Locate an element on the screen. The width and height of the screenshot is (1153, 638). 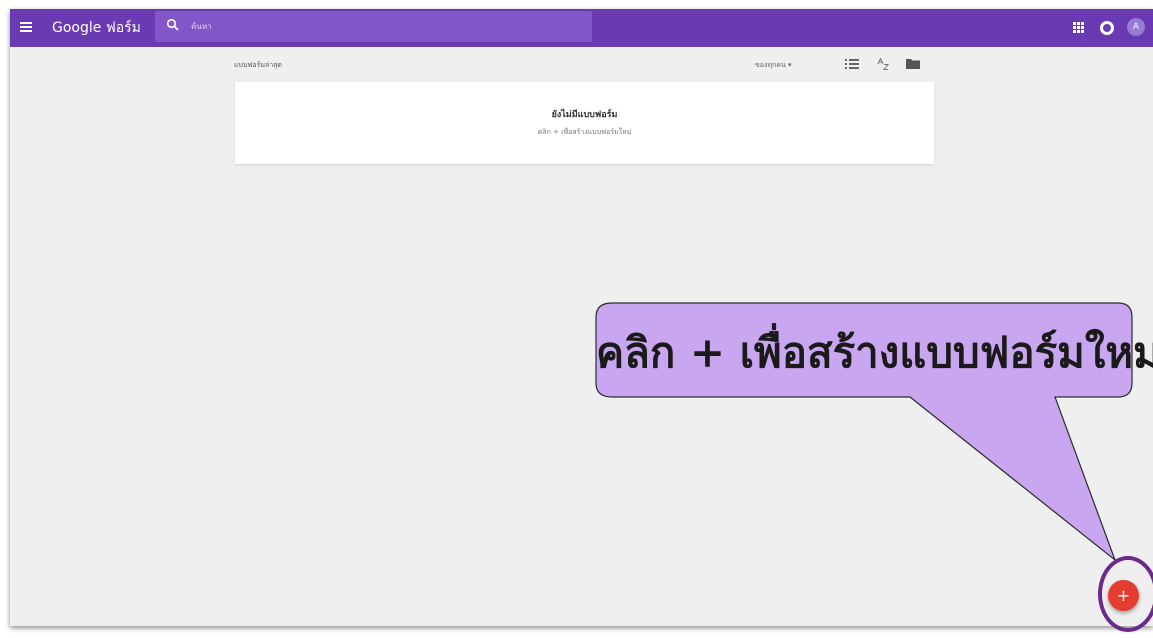
empty-state-hint: คลิก + เพื่อสร้างแบบฟอร์มใหม่ is located at coordinates (584, 132).